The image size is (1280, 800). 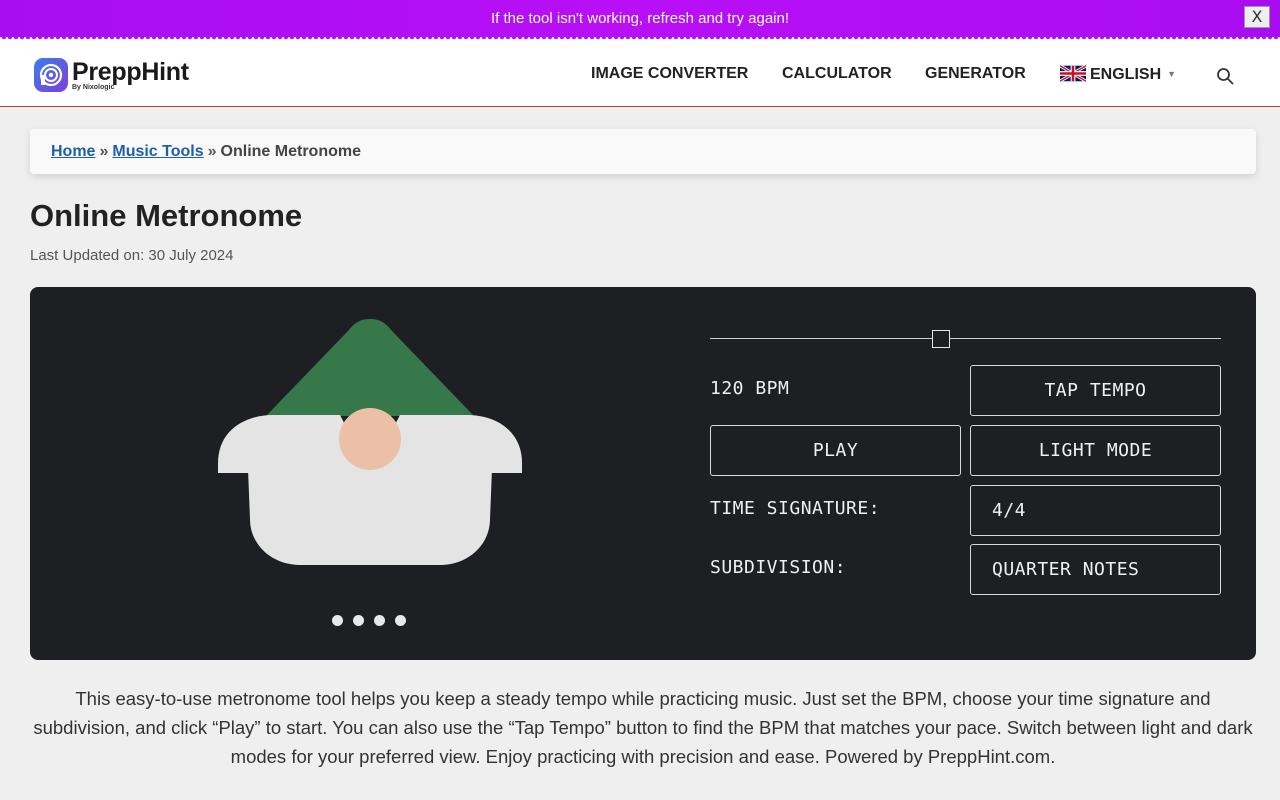 What do you see at coordinates (51, 75) in the screenshot?
I see `logo-mark-icon` at bounding box center [51, 75].